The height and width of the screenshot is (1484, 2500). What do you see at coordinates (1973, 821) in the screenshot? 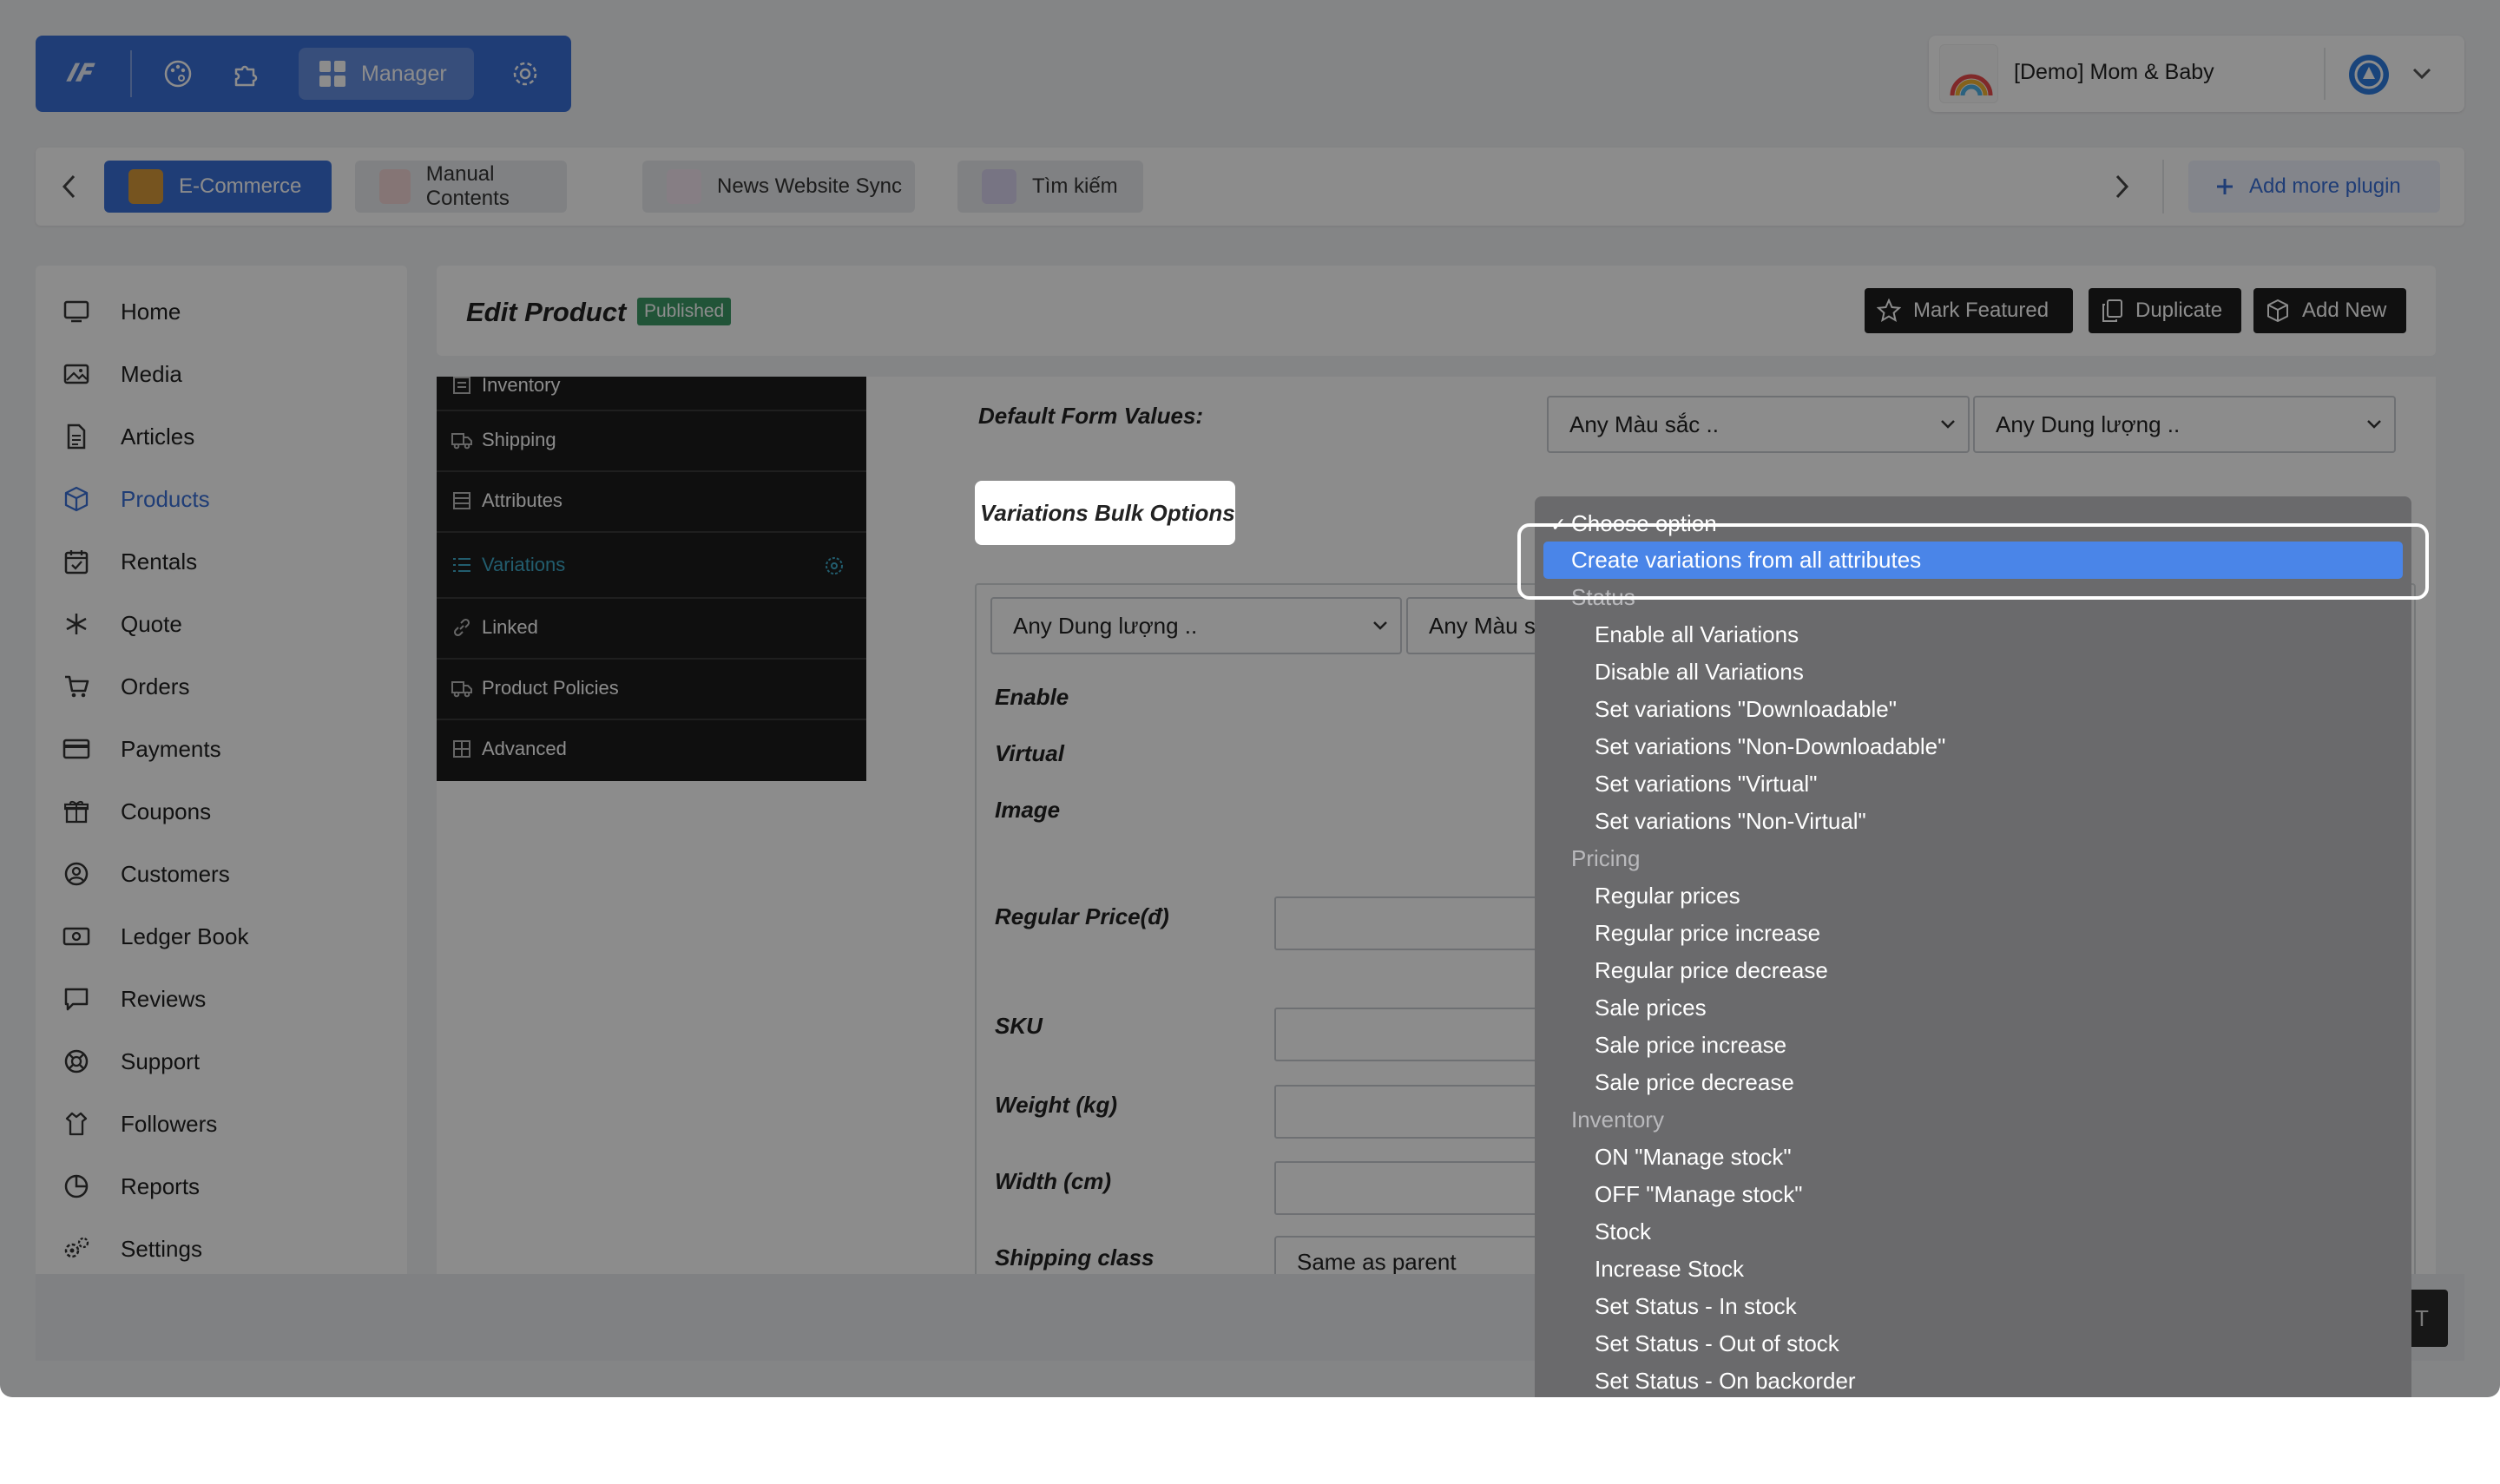
I see `dropdown-option: Set variations "Non-Virtual"` at bounding box center [1973, 821].